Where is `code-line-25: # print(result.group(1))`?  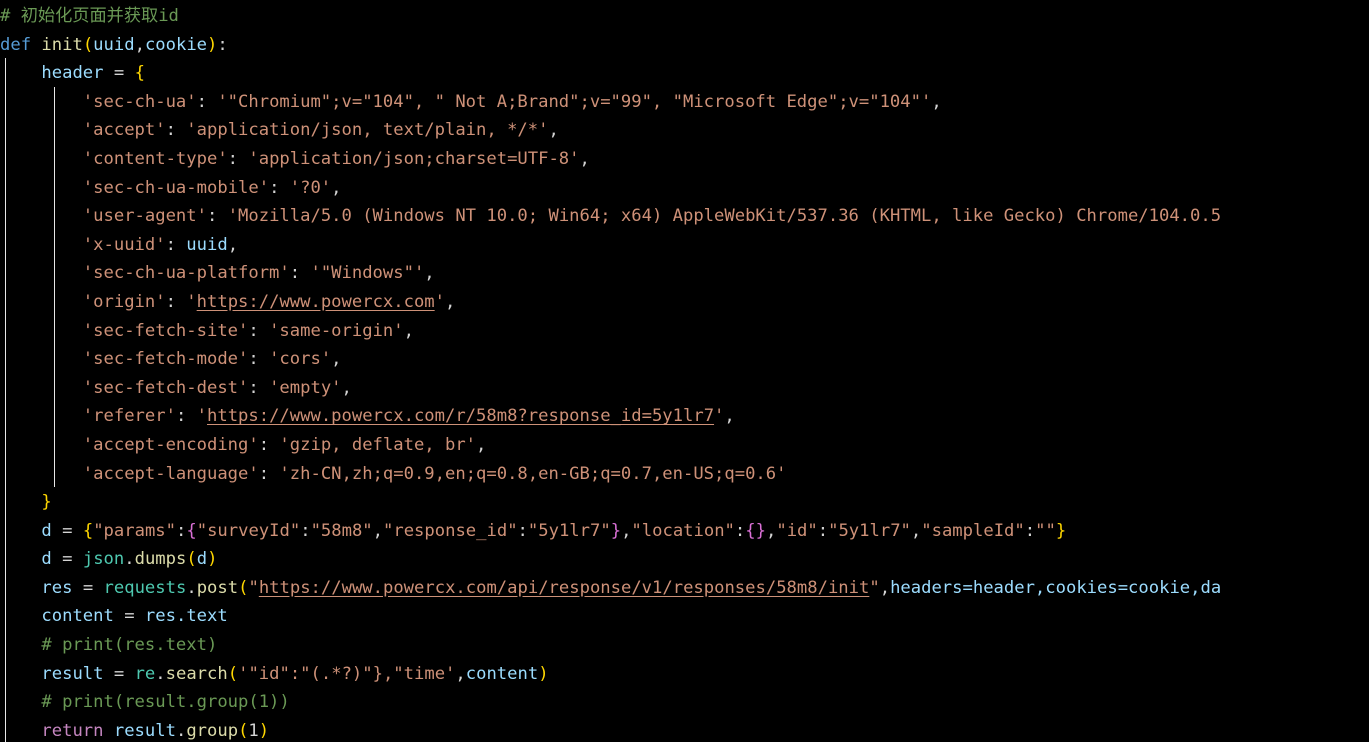
code-line-25: # print(result.group(1)) is located at coordinates (684, 702).